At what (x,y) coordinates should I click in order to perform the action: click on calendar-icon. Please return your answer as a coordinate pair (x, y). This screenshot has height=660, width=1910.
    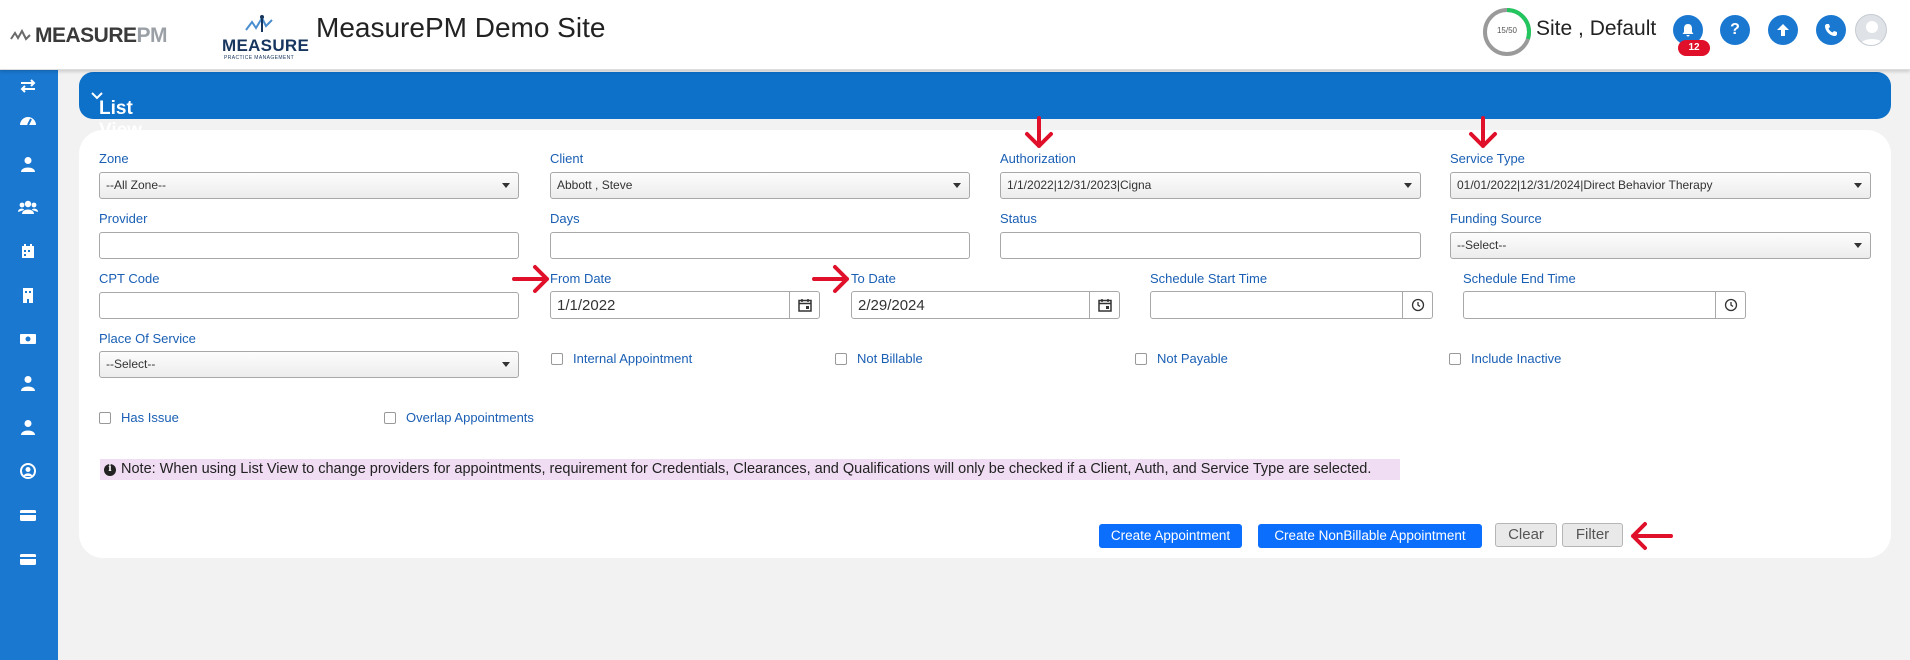
    Looking at the image, I should click on (28, 251).